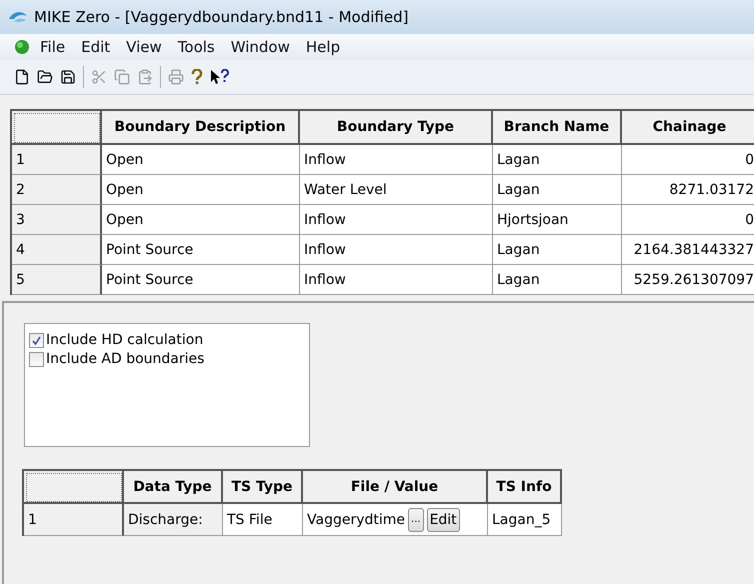  What do you see at coordinates (263, 487) in the screenshot?
I see `column-header: TS Type` at bounding box center [263, 487].